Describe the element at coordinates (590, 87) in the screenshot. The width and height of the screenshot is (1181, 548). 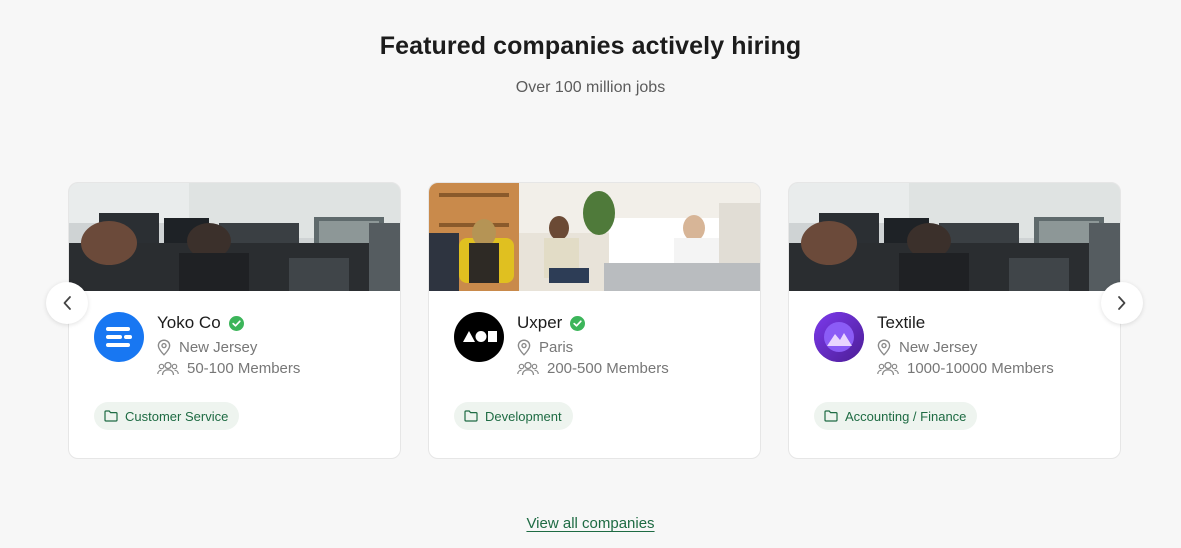
I see `section-subtitle: Over 100 million jobs` at that location.